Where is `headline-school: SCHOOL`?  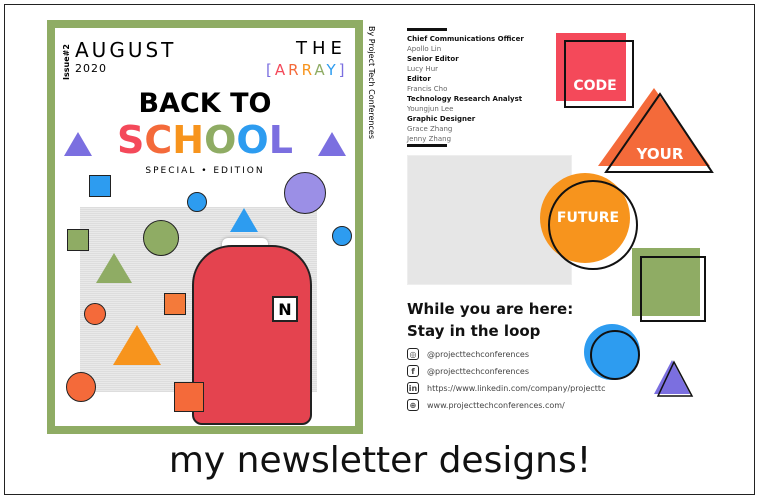 headline-school: SCHOOL is located at coordinates (205, 140).